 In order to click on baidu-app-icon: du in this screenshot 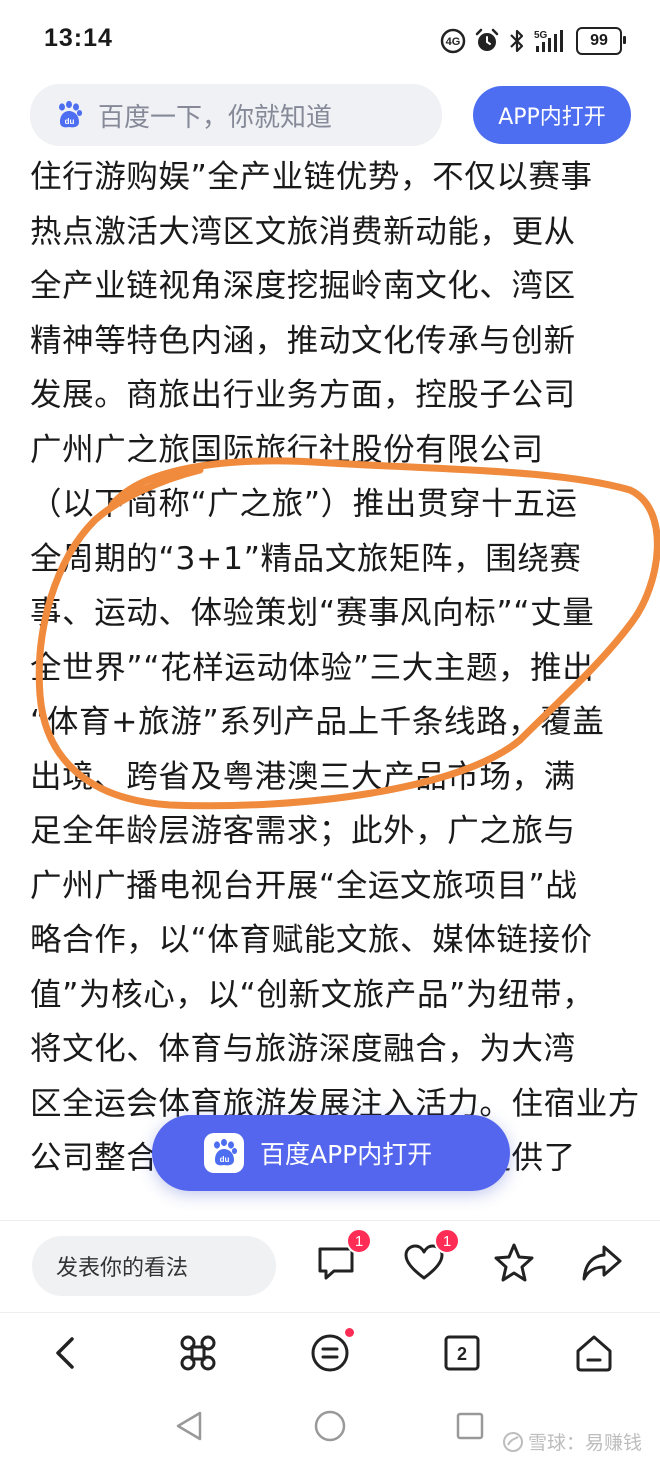, I will do `click(224, 1153)`.